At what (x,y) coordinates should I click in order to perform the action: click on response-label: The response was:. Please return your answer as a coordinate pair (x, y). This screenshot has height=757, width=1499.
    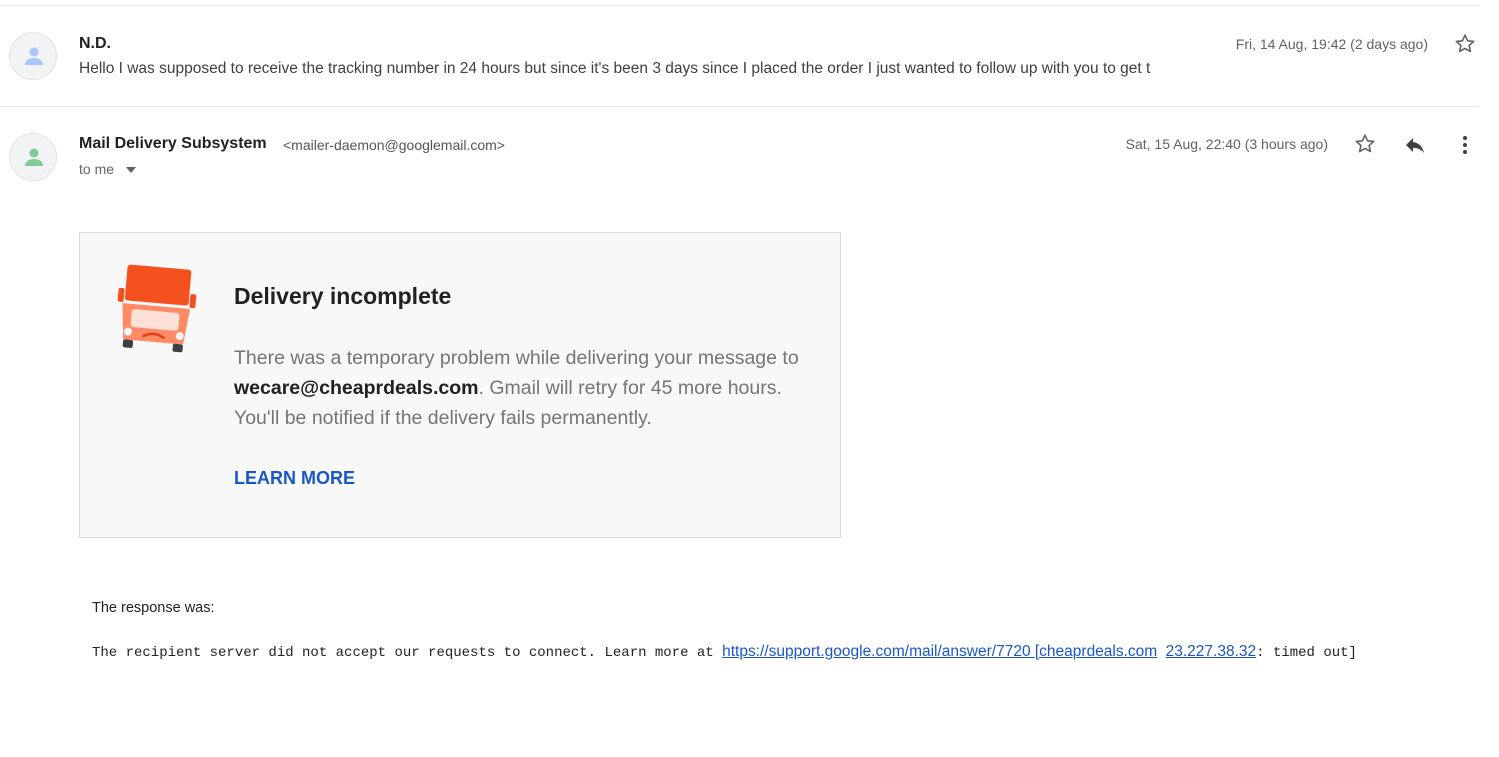
    Looking at the image, I should click on (153, 608).